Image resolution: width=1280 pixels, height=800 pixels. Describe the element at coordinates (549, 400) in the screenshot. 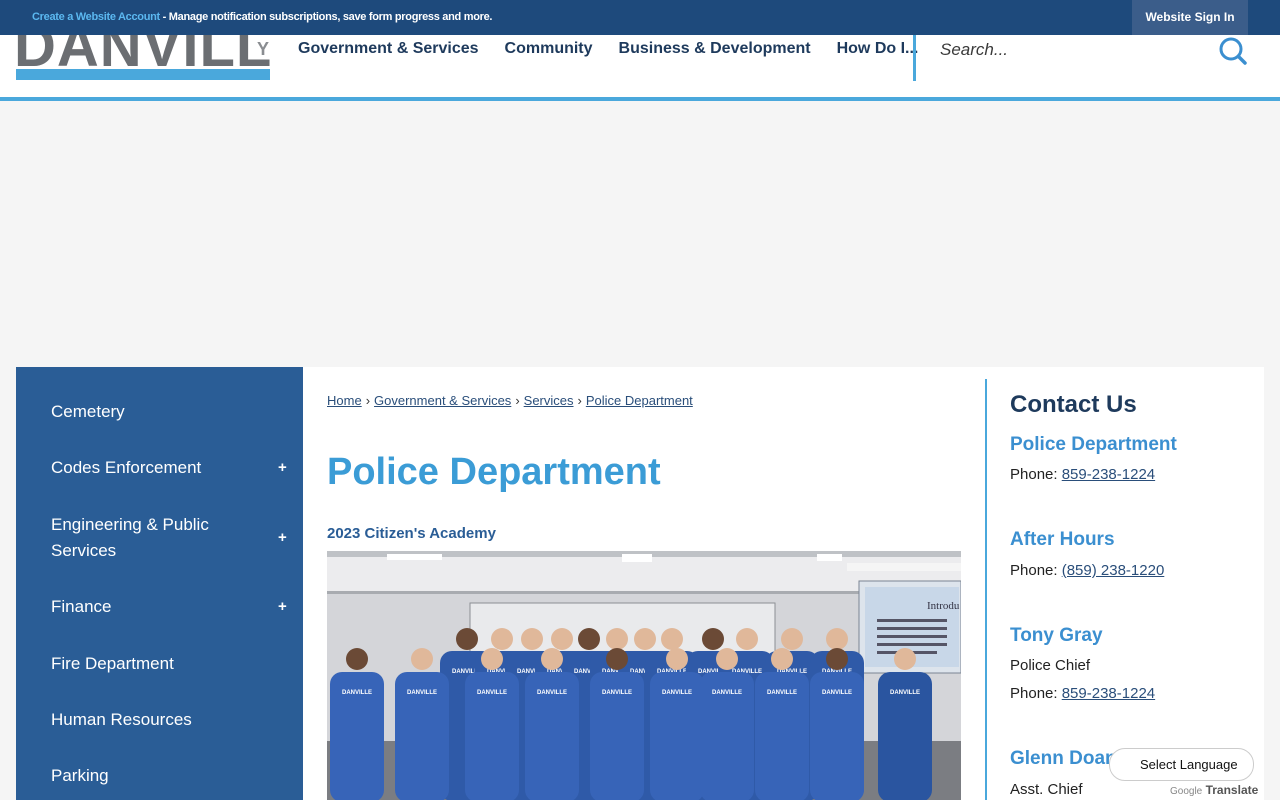

I see `breadcrumb-services: Services` at that location.